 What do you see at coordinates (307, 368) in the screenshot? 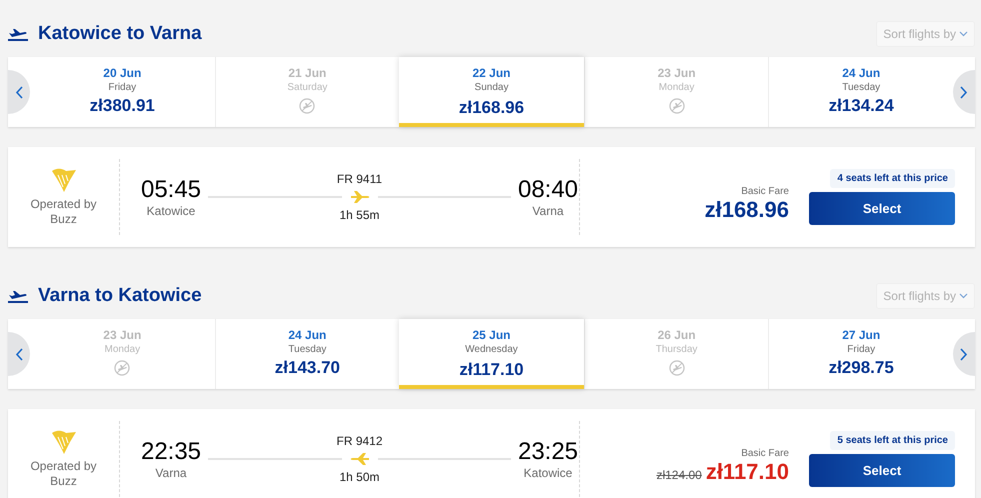
I see `date-price: zł143.70` at bounding box center [307, 368].